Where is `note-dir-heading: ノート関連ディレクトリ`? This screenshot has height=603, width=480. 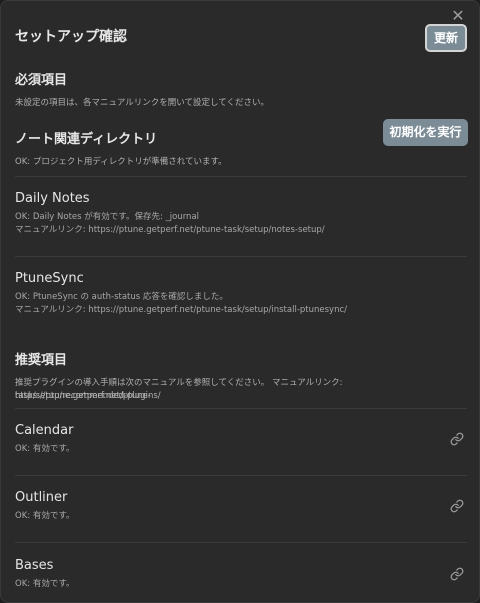 note-dir-heading: ノート関連ディレクトリ is located at coordinates (86, 139).